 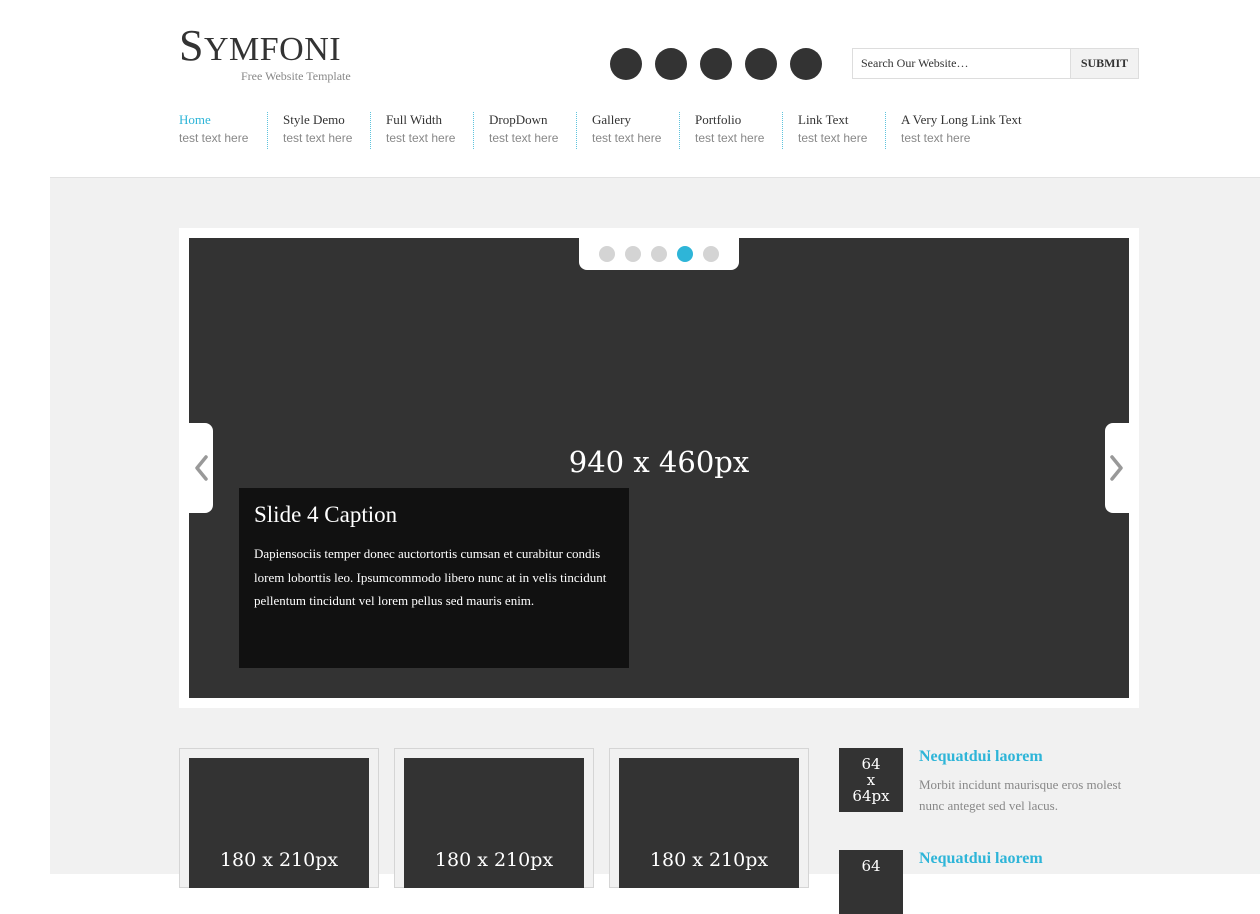 What do you see at coordinates (318, 130) in the screenshot?
I see `nav-item-style-demo: Style Demo test text here` at bounding box center [318, 130].